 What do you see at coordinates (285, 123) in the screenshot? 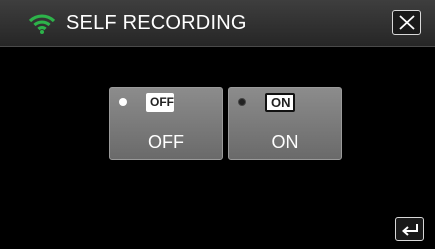
I see `option-on-button: ON ON` at bounding box center [285, 123].